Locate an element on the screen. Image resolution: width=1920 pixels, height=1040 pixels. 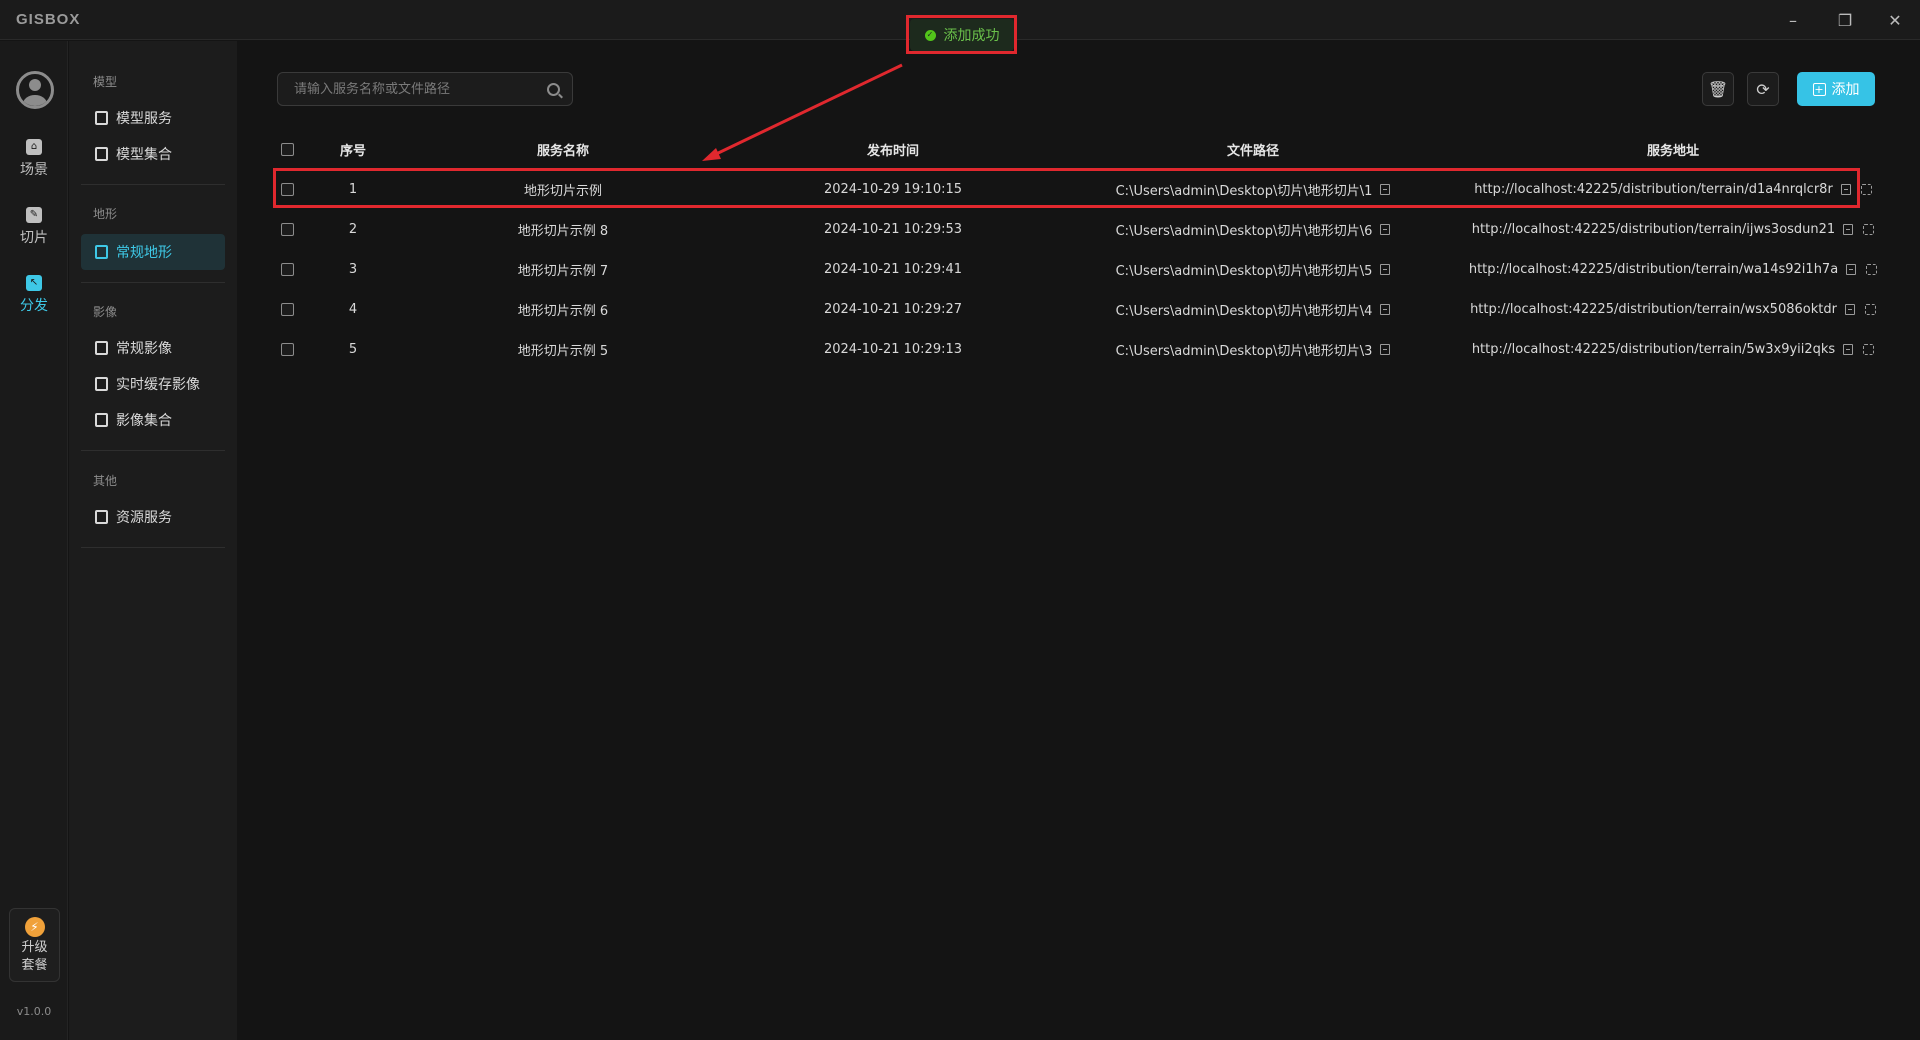
menu-item-regular-imagery: 常规影像 is located at coordinates (153, 348).